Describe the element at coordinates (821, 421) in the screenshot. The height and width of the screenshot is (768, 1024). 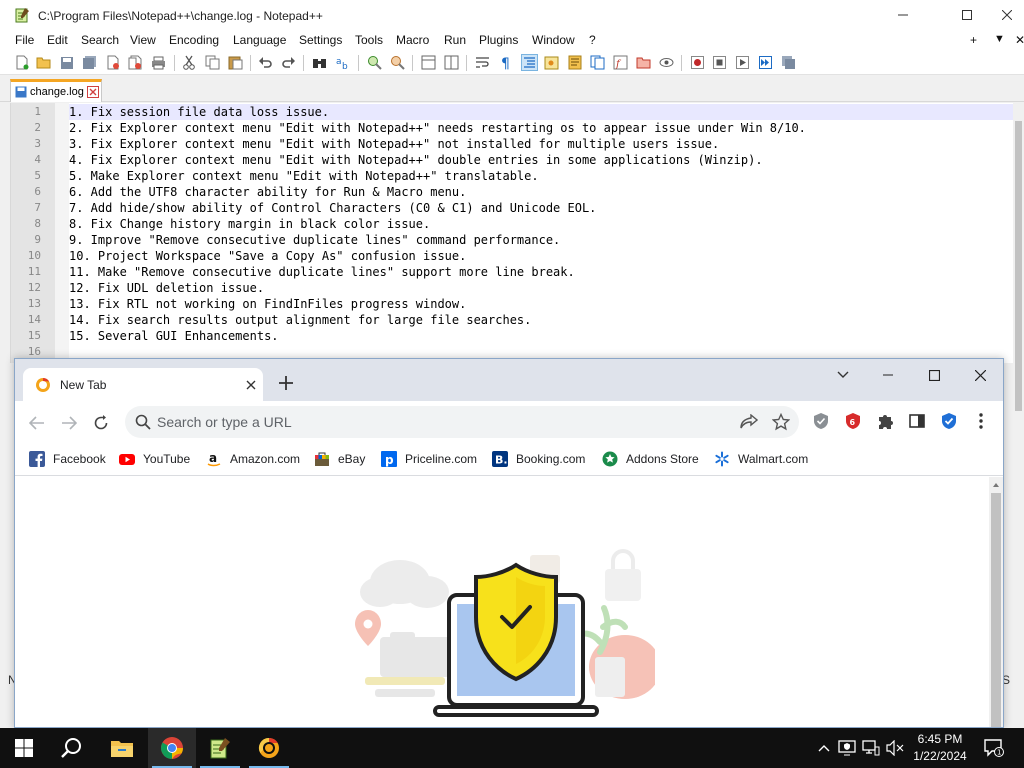
I see `extension-shield-gray-button` at that location.